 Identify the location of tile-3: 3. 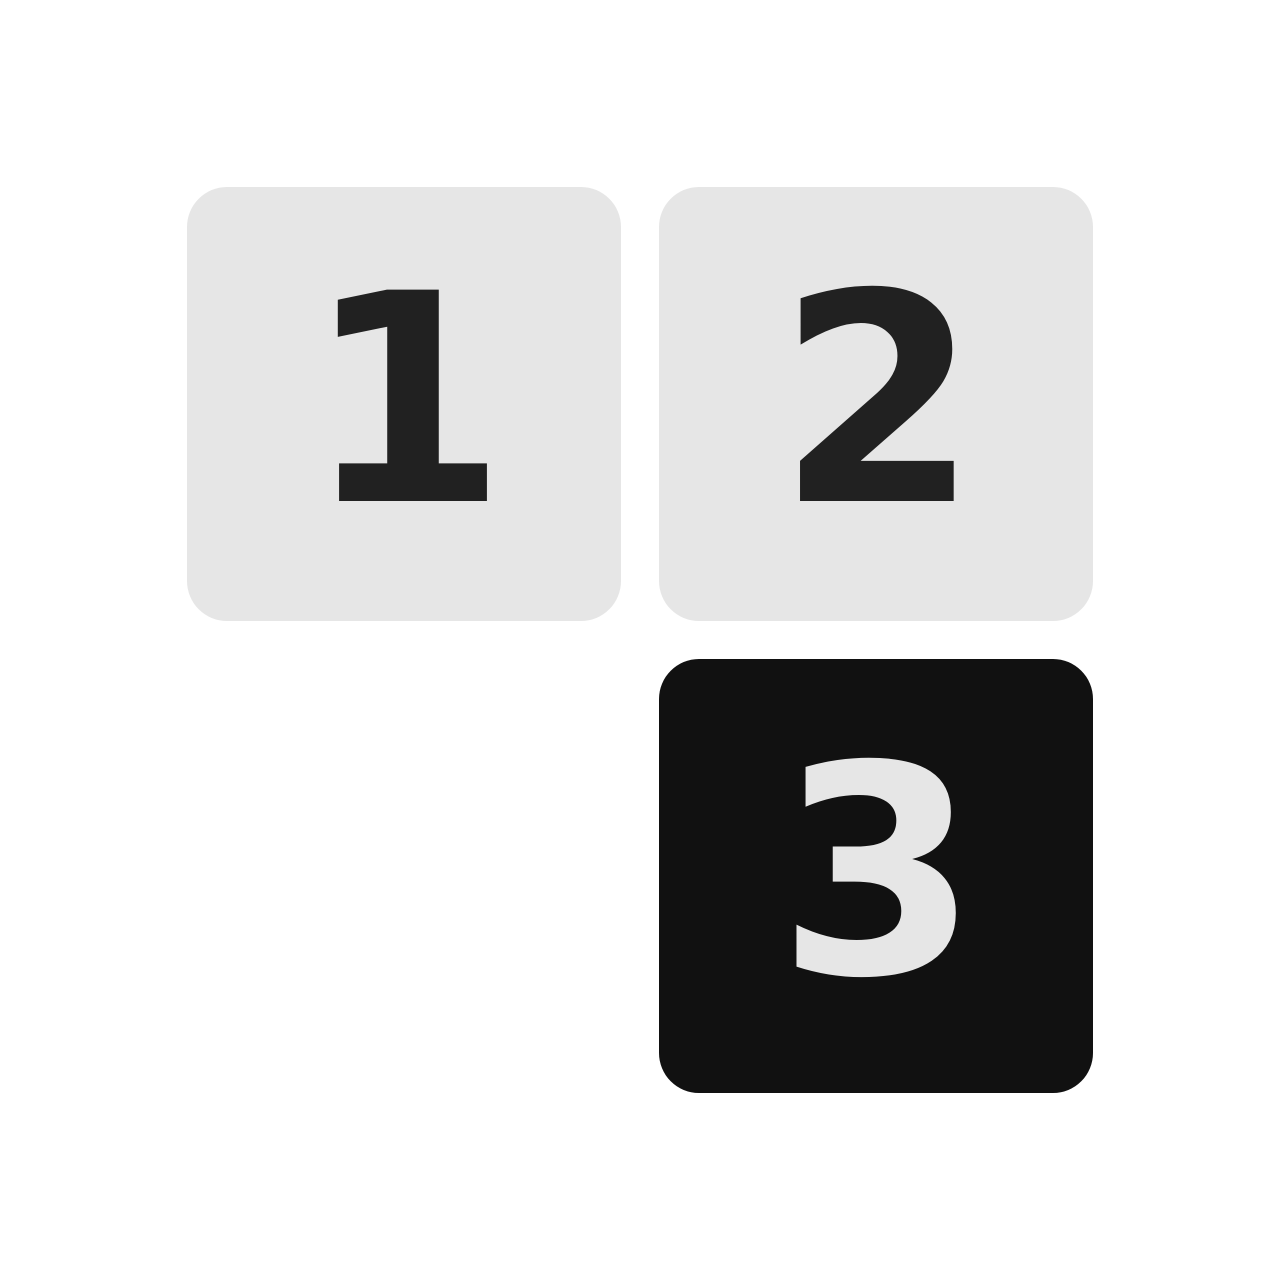
(876, 876).